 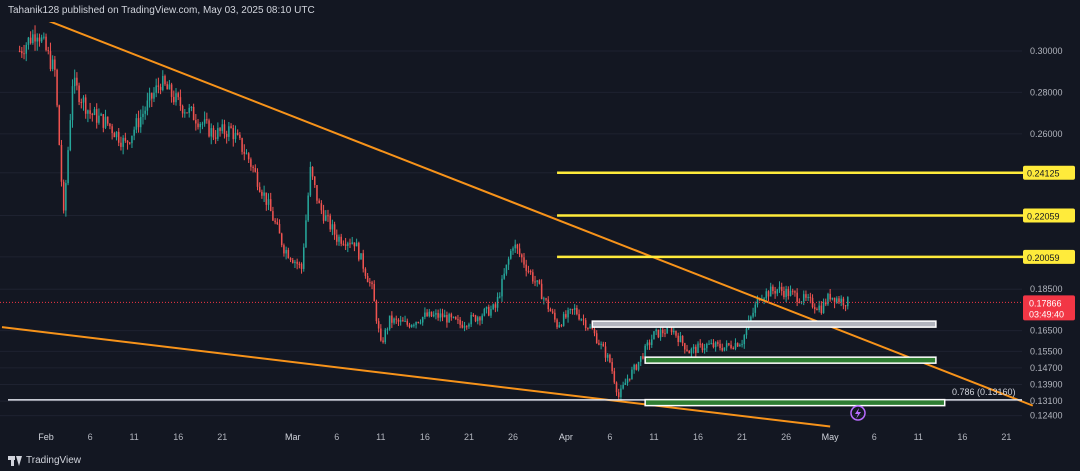 What do you see at coordinates (1045, 303) in the screenshot?
I see `last-price-value: 0.17866` at bounding box center [1045, 303].